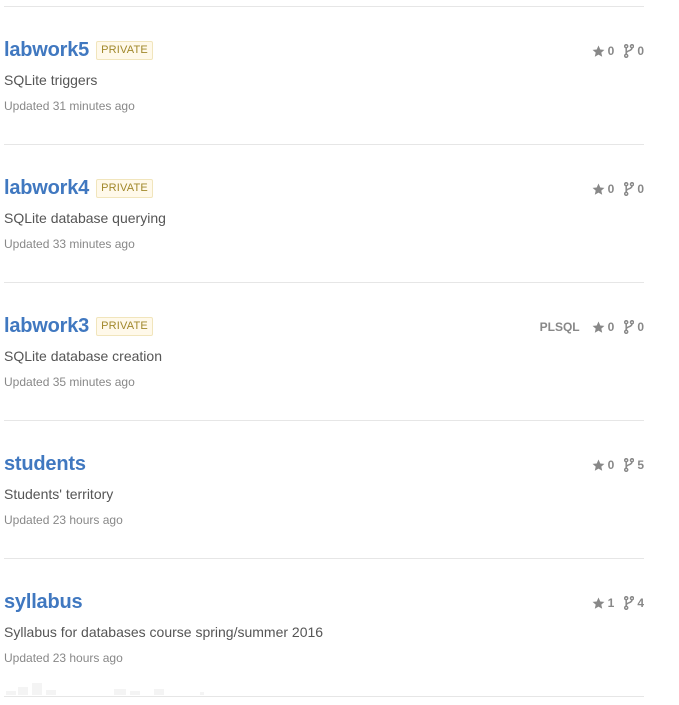 The image size is (679, 705). What do you see at coordinates (59, 494) in the screenshot?
I see `repo-description: Students' territory` at bounding box center [59, 494].